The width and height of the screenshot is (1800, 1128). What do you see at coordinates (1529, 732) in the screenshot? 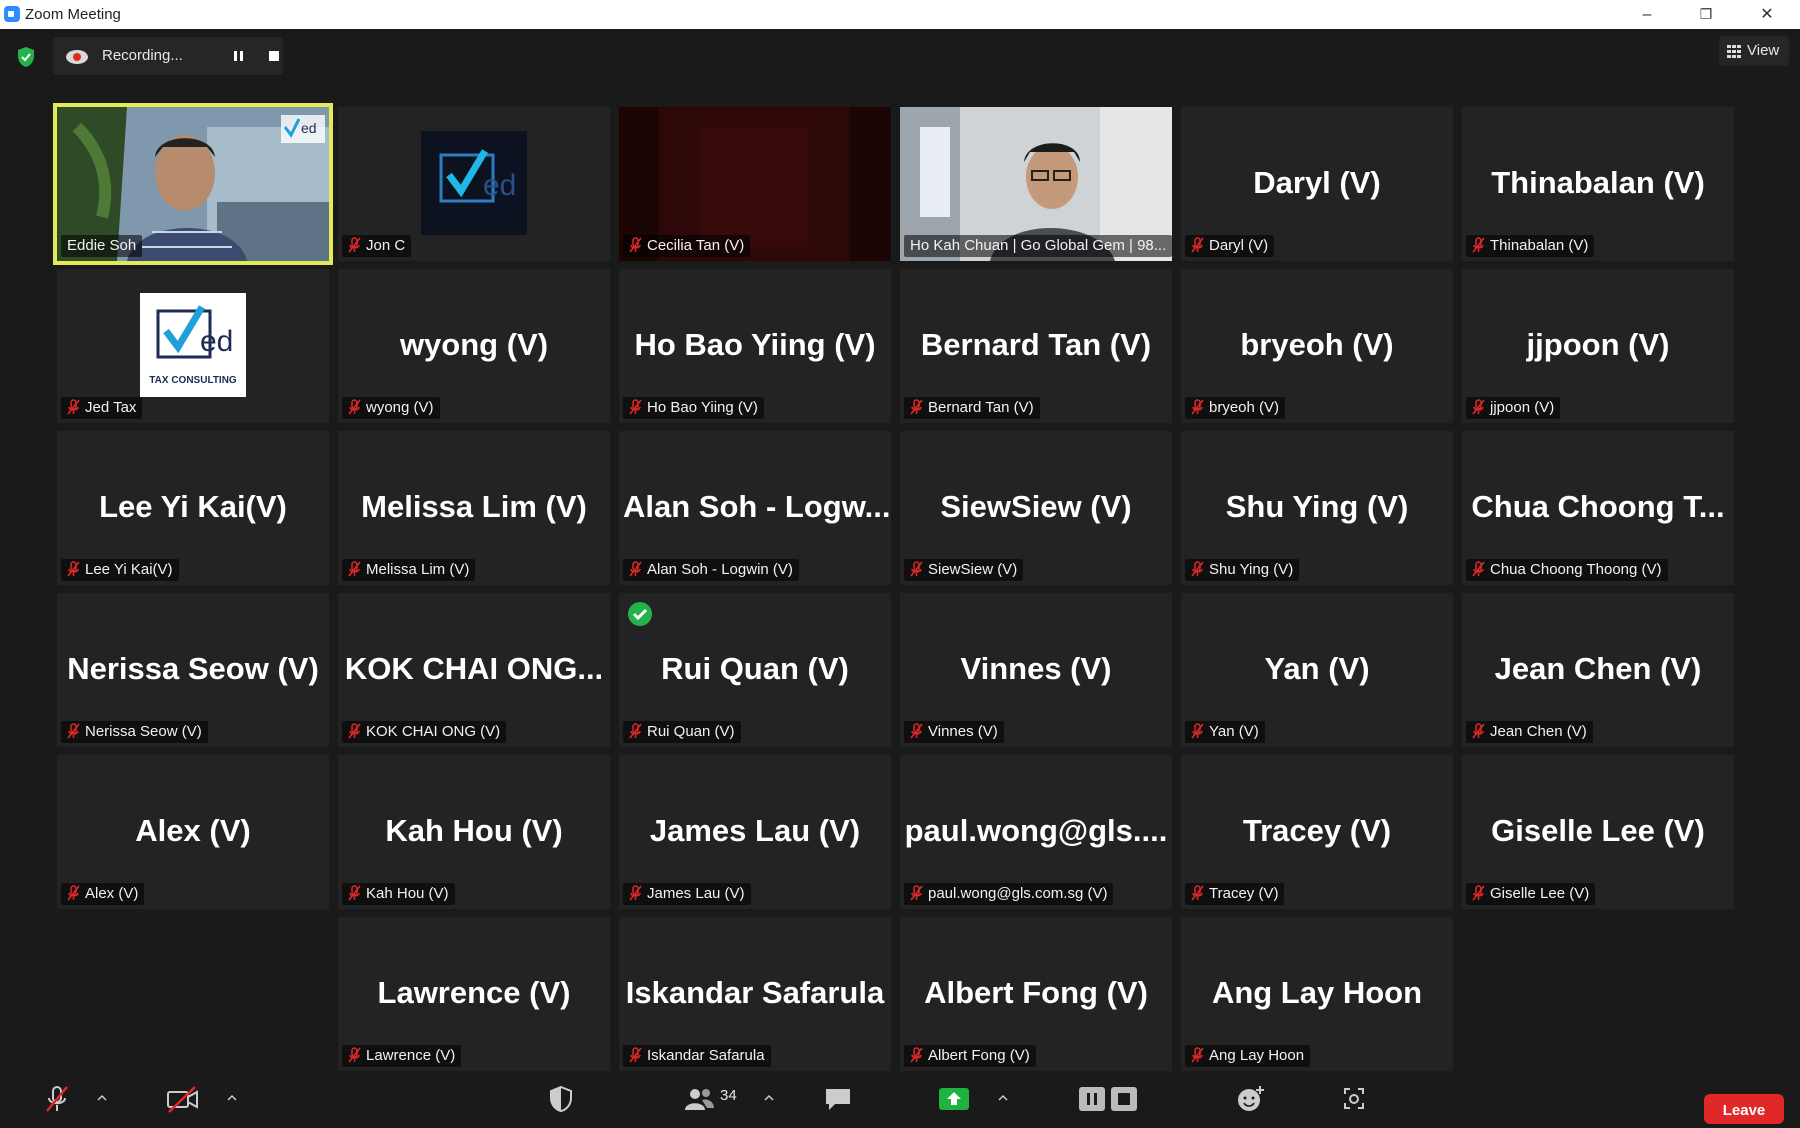
I see `participant-name-tag: Jean Chen (V)` at bounding box center [1529, 732].